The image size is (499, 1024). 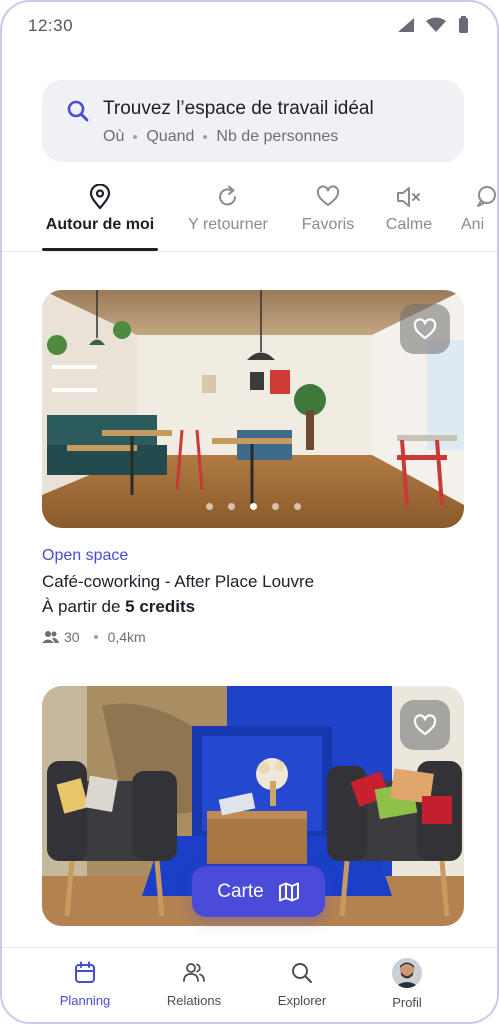 What do you see at coordinates (436, 24) in the screenshot?
I see `wifi-icon` at bounding box center [436, 24].